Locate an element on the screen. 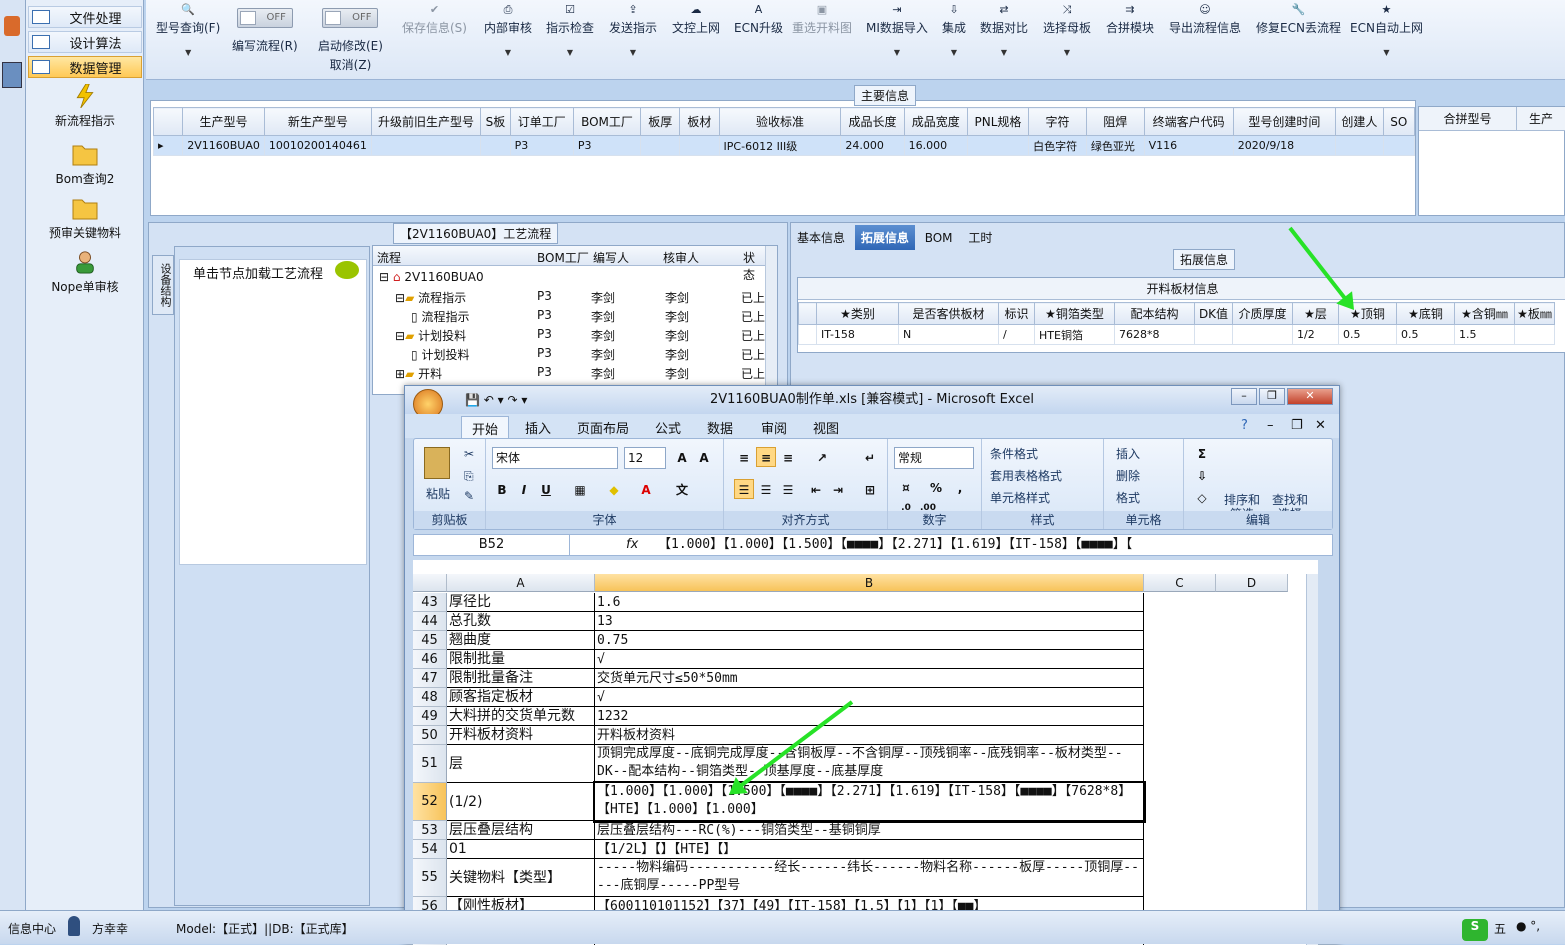 This screenshot has width=1565, height=945. help-icon: ? is located at coordinates (1244, 425).